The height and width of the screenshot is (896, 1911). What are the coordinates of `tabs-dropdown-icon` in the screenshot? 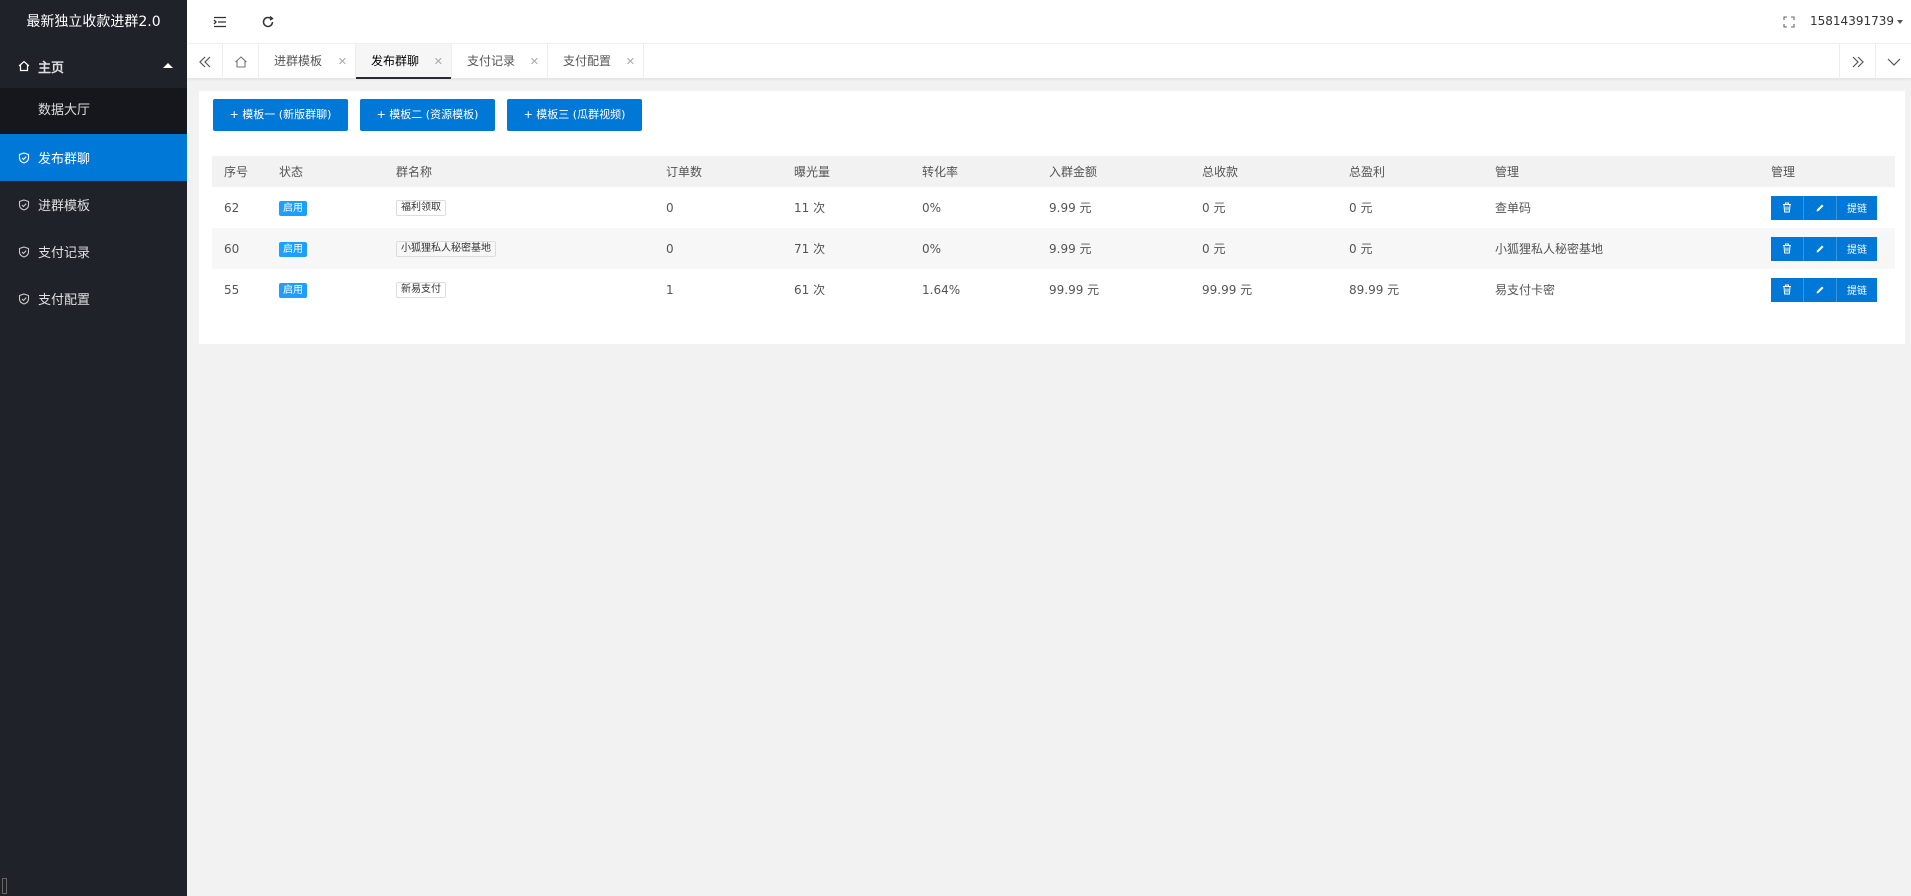 It's located at (1893, 61).